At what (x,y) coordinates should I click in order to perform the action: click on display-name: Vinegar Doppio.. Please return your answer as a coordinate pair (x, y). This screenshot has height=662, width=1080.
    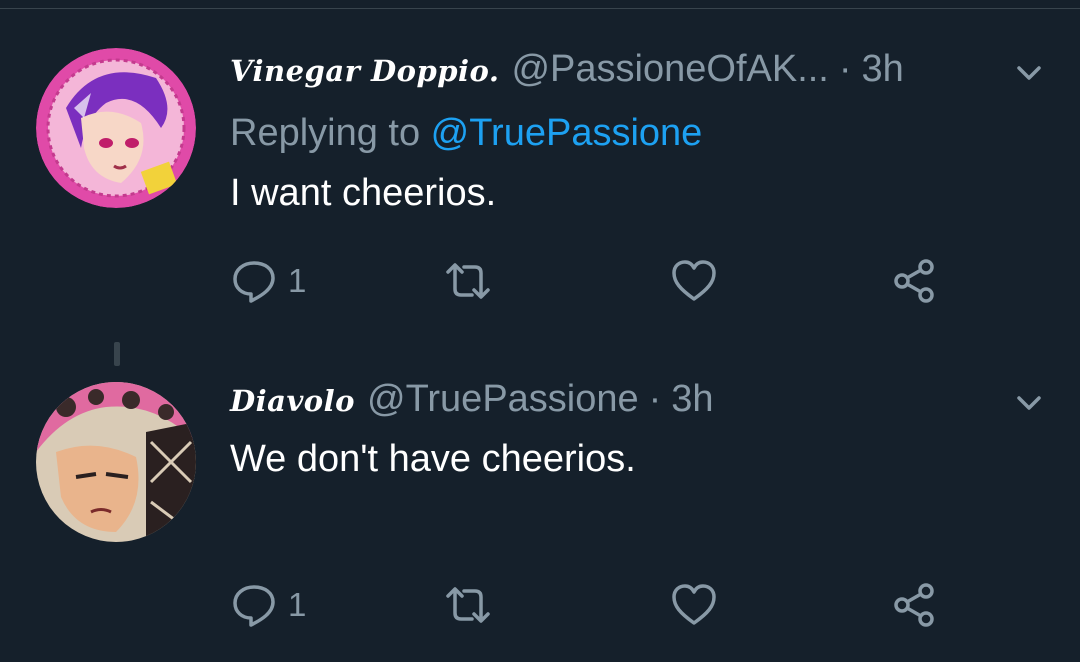
    Looking at the image, I should click on (364, 71).